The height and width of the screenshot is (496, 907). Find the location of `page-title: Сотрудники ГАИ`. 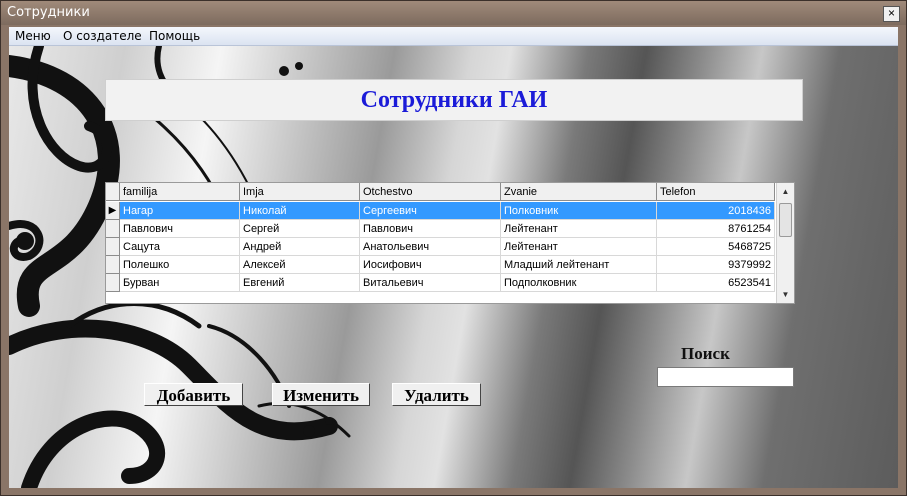

page-title: Сотрудники ГАИ is located at coordinates (454, 100).